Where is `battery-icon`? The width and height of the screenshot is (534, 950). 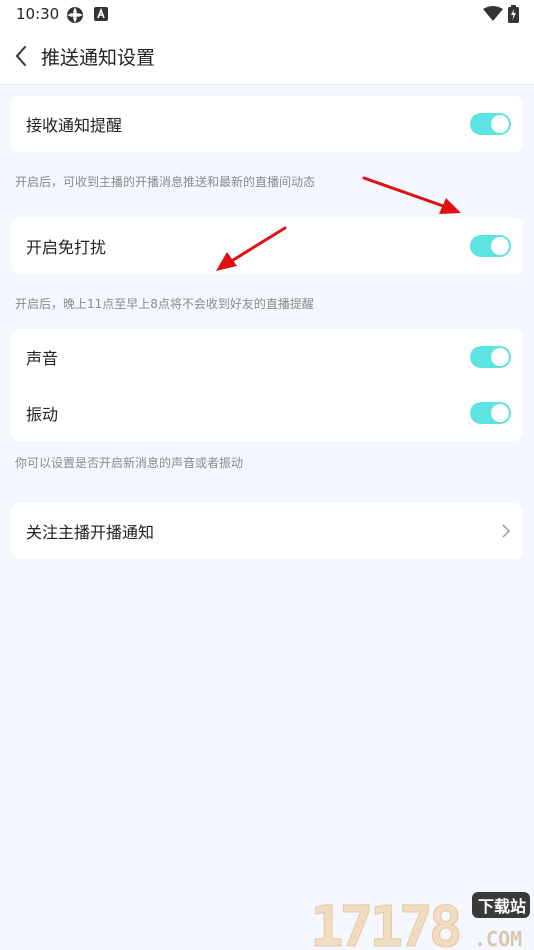 battery-icon is located at coordinates (513, 14).